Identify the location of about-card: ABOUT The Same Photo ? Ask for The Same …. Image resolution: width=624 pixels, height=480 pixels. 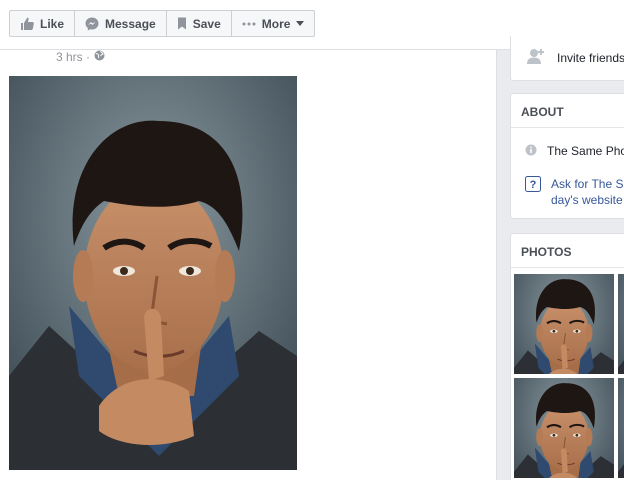
(567, 156).